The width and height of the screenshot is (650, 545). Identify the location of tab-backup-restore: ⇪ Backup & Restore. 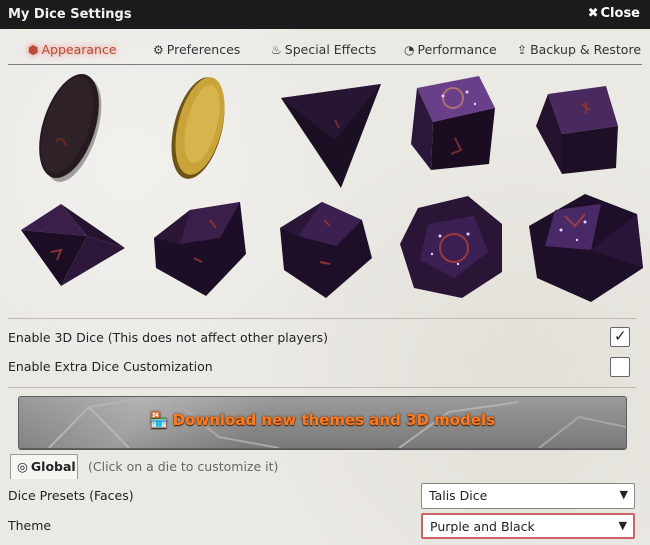
(579, 50).